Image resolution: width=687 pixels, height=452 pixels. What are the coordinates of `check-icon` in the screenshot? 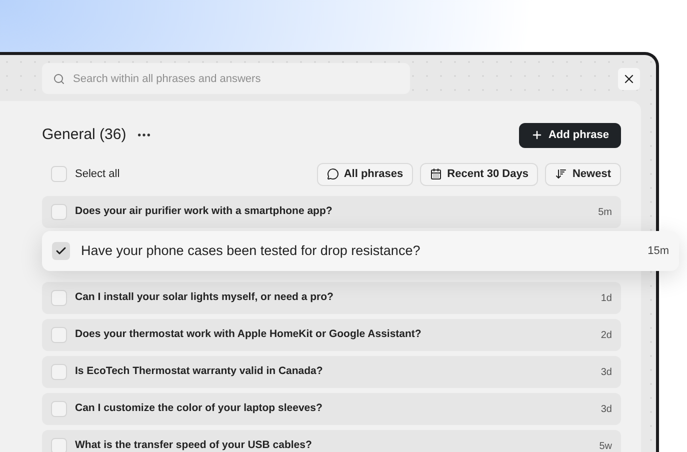 It's located at (61, 251).